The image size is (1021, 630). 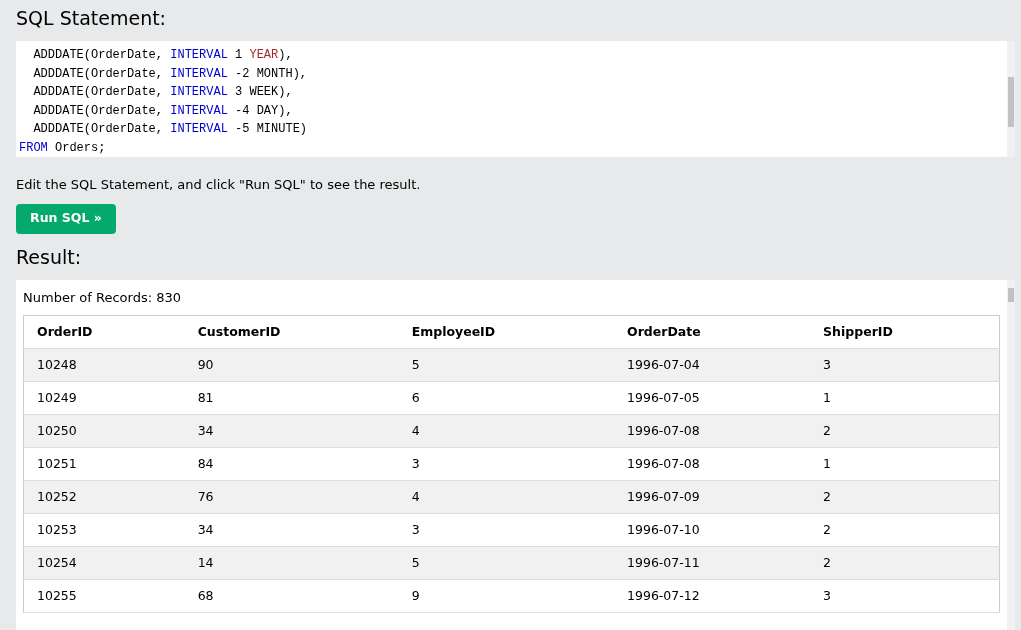 I want to click on table-cell: 81, so click(x=291, y=398).